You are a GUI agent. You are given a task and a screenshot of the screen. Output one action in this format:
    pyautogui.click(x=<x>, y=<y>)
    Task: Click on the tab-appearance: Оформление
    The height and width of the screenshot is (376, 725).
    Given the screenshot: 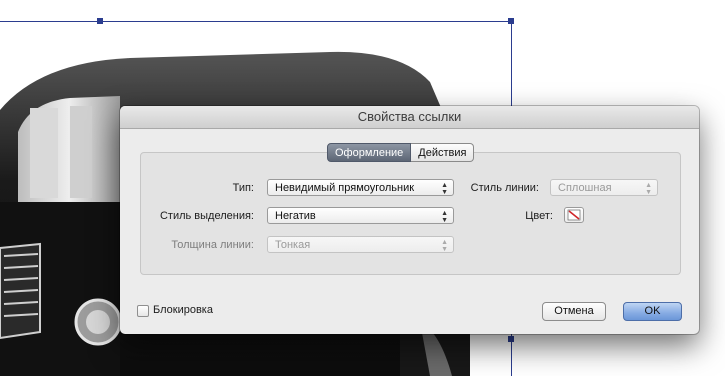 What is the action you would take?
    pyautogui.click(x=369, y=152)
    